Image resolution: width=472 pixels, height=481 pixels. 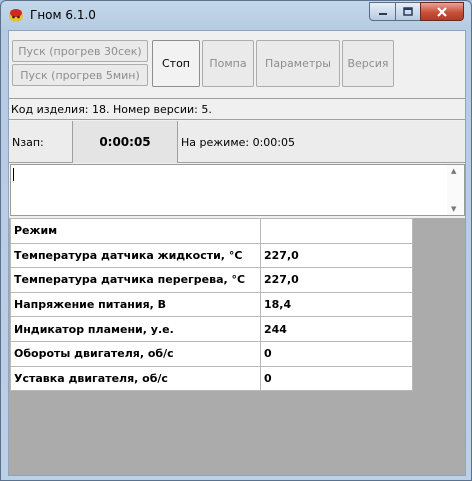 What do you see at coordinates (135, 255) in the screenshot?
I see `param-name: Температура датчика жидкости, °С` at bounding box center [135, 255].